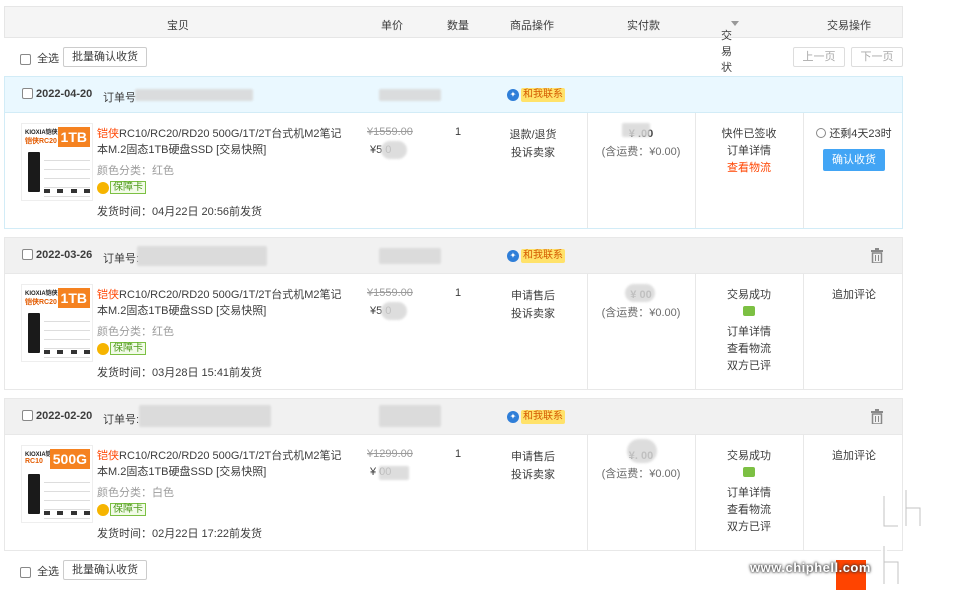 This screenshot has height=604, width=979. Describe the element at coordinates (64, 94) in the screenshot. I see `order-date: 2022-04-20` at that location.